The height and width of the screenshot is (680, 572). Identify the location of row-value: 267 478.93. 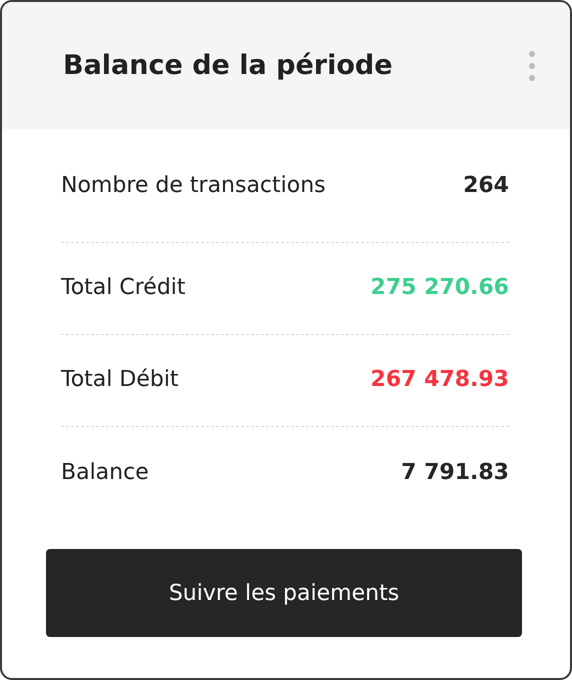
(439, 379).